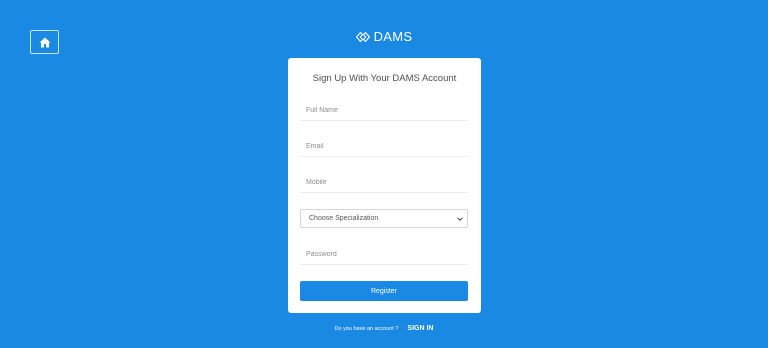  I want to click on email-input, so click(384, 146).